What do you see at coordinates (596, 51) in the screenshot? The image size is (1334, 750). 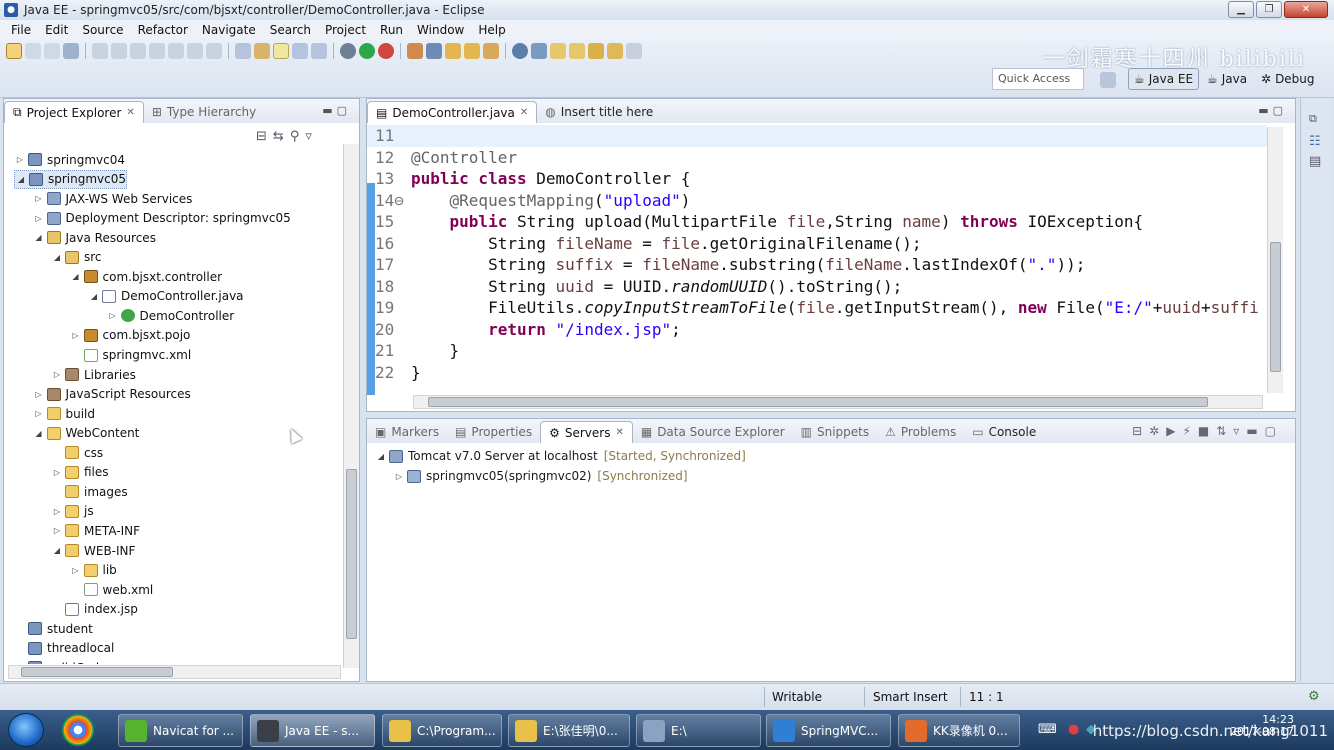 I see `back-icon` at bounding box center [596, 51].